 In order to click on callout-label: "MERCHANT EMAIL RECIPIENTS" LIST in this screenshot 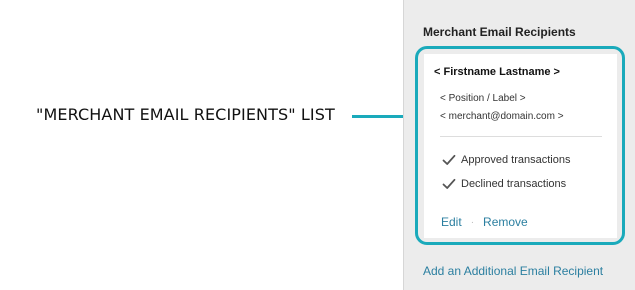, I will do `click(185, 114)`.